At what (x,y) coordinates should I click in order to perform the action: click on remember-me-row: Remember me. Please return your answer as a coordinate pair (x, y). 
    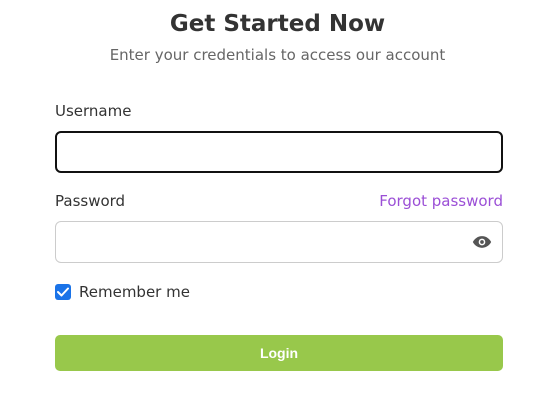
    Looking at the image, I should click on (122, 292).